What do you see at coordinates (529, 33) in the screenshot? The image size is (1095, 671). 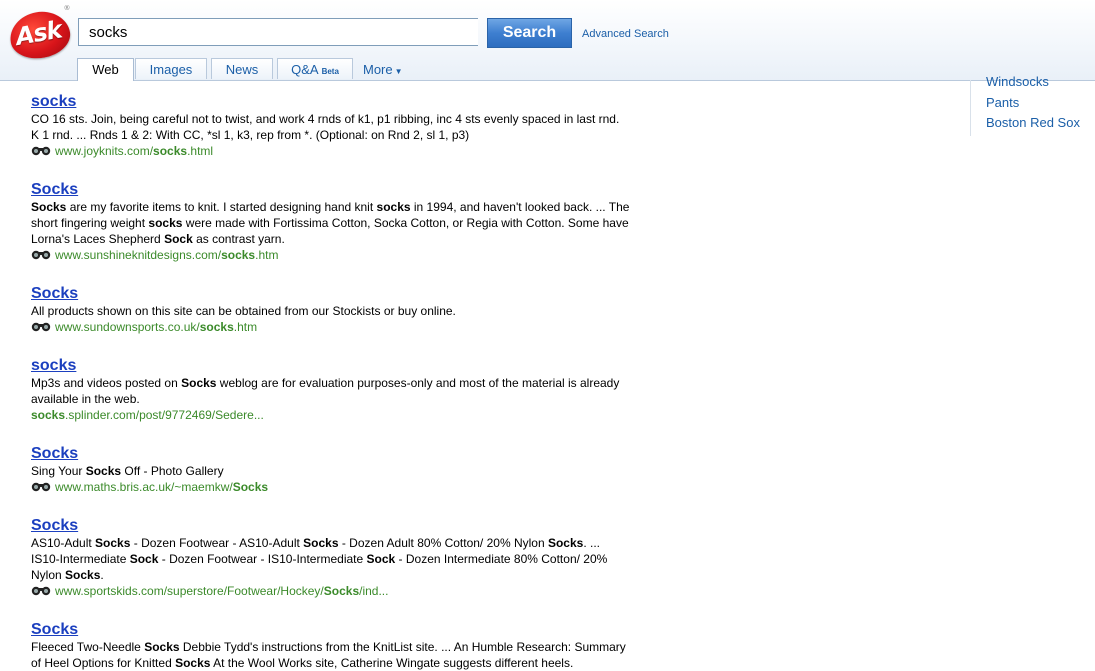 I see `search-button: Search` at bounding box center [529, 33].